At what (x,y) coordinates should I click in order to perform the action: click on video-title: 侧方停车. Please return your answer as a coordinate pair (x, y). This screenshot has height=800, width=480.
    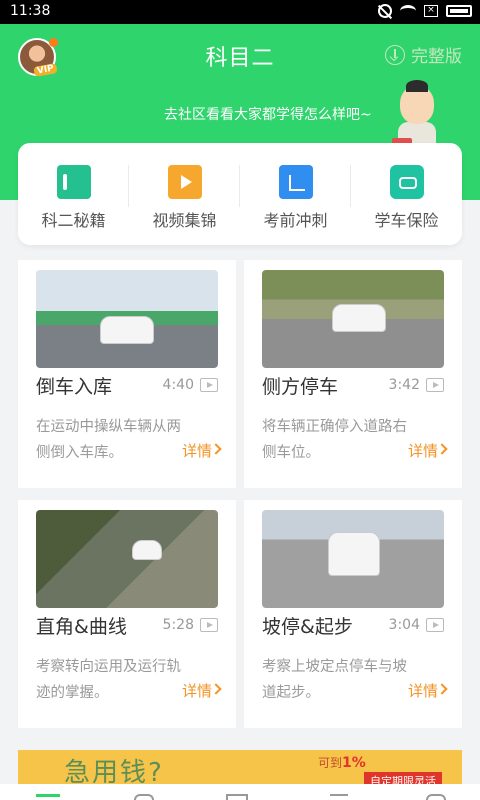
    Looking at the image, I should click on (300, 387).